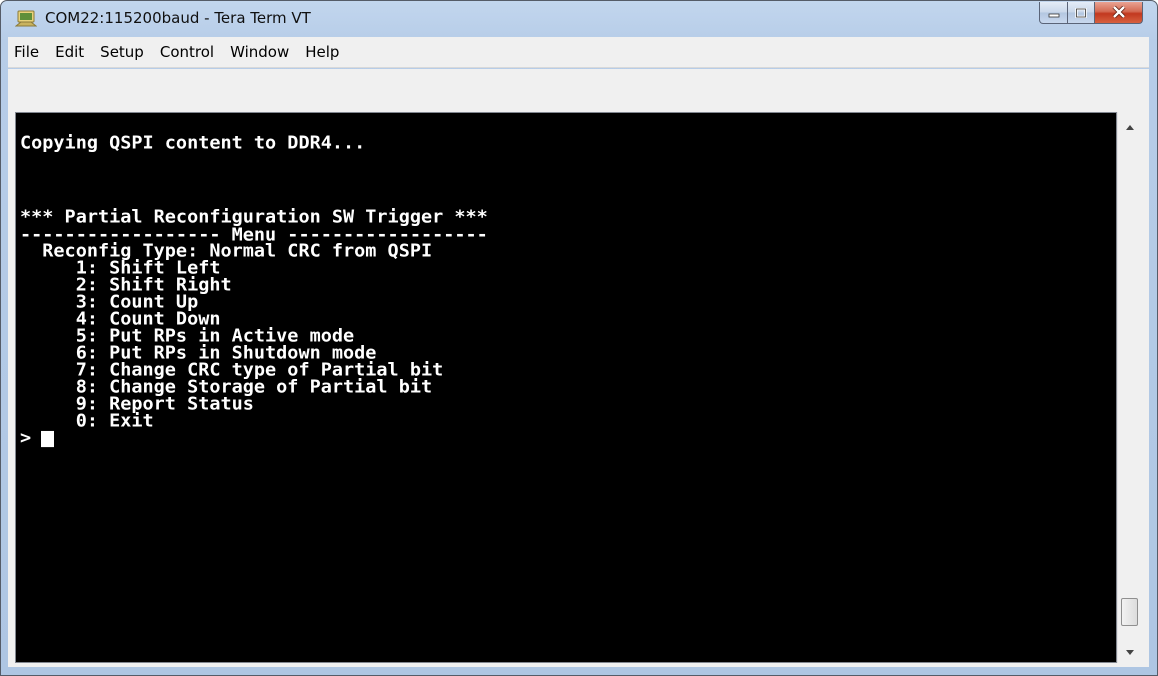 The width and height of the screenshot is (1158, 676). What do you see at coordinates (579, 19) in the screenshot?
I see `title-bar: COM22:115200baud - Tera Term VT` at bounding box center [579, 19].